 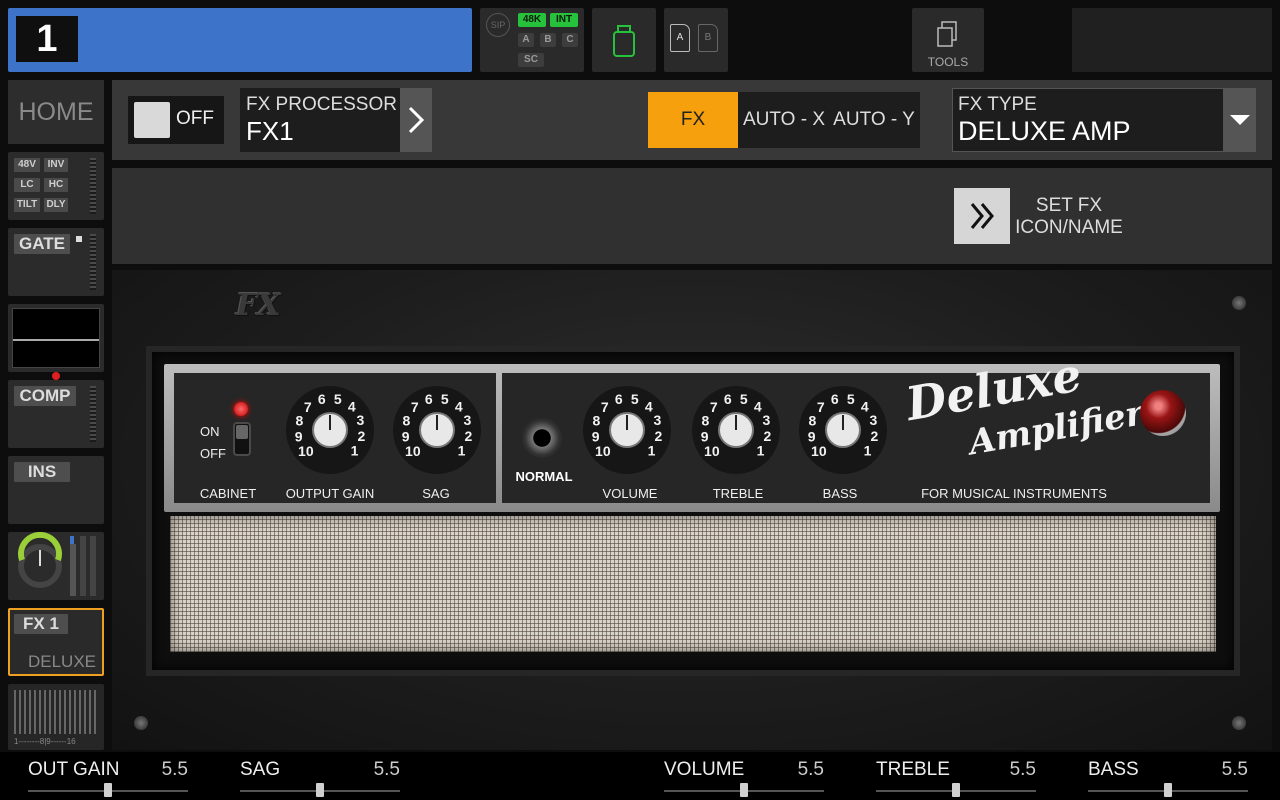 What do you see at coordinates (544, 476) in the screenshot?
I see `normal-input-label: NORMAL` at bounding box center [544, 476].